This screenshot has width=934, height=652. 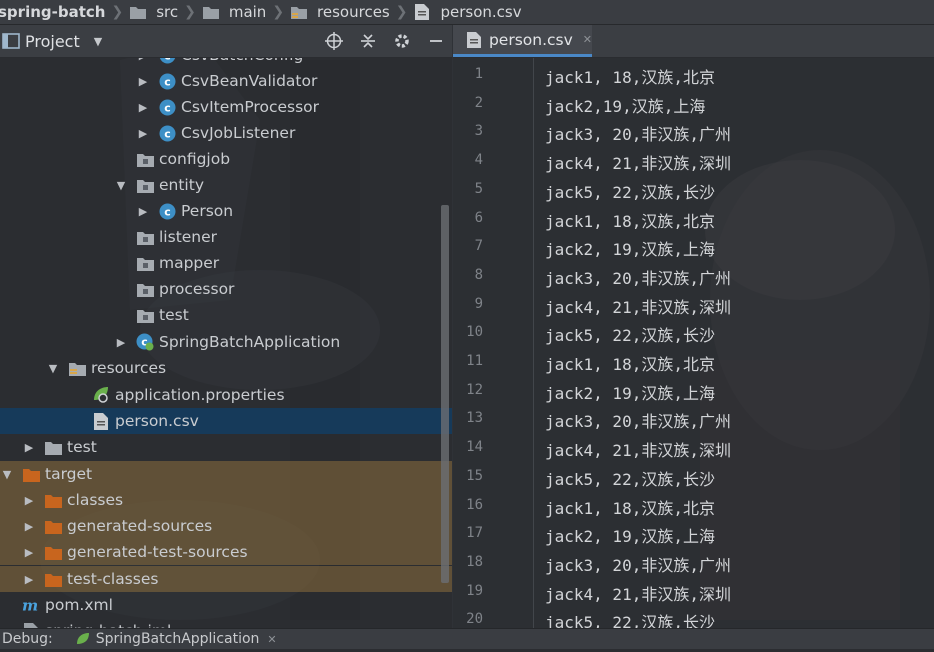 I want to click on tree-item-person: ▶ c Person, so click(x=226, y=211).